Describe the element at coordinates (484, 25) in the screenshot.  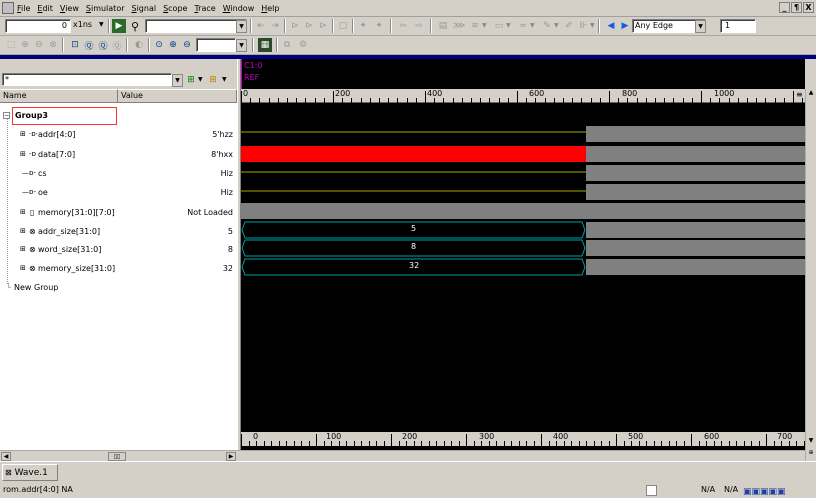
I see `search-type-chevron-icon: ▼` at that location.